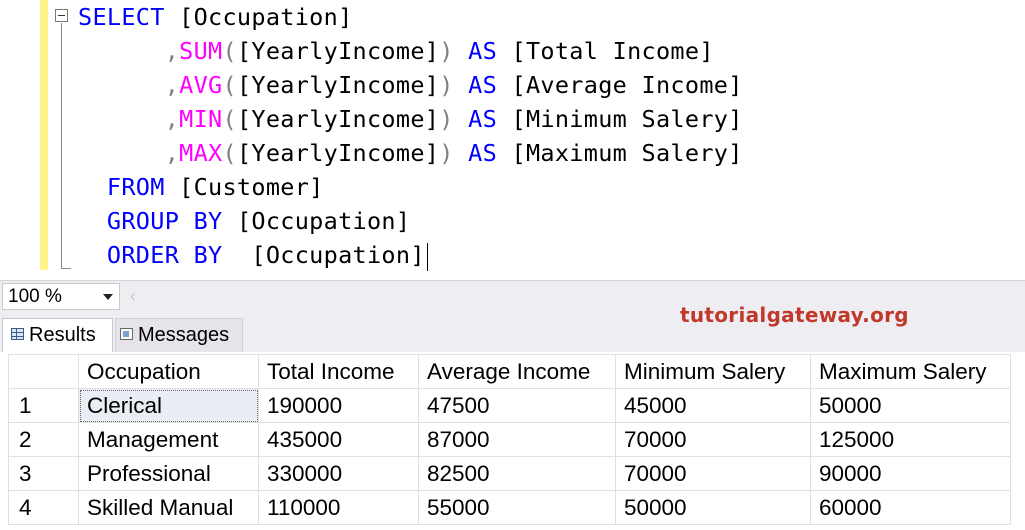  I want to click on code-token: SELECT, so click(129, 17).